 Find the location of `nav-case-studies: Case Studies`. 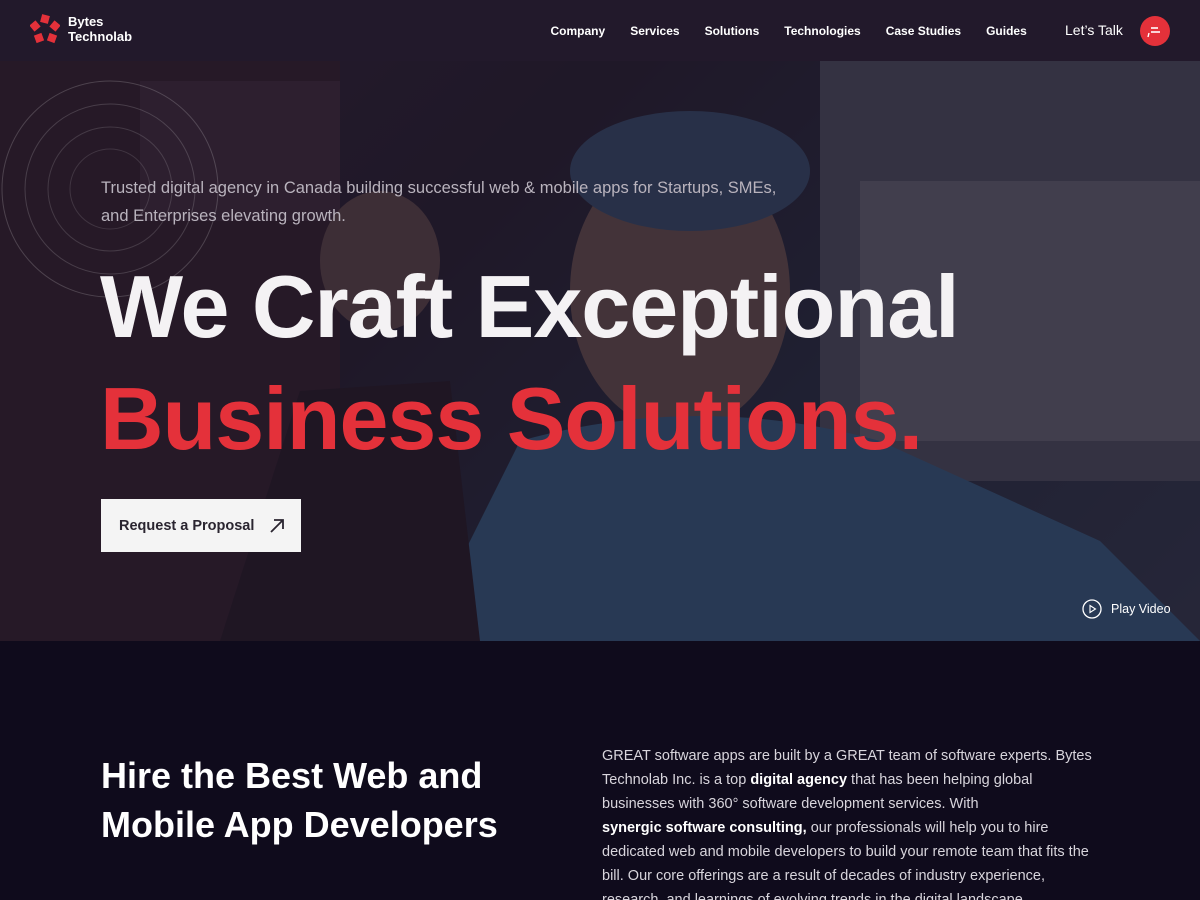

nav-case-studies: Case Studies is located at coordinates (923, 31).